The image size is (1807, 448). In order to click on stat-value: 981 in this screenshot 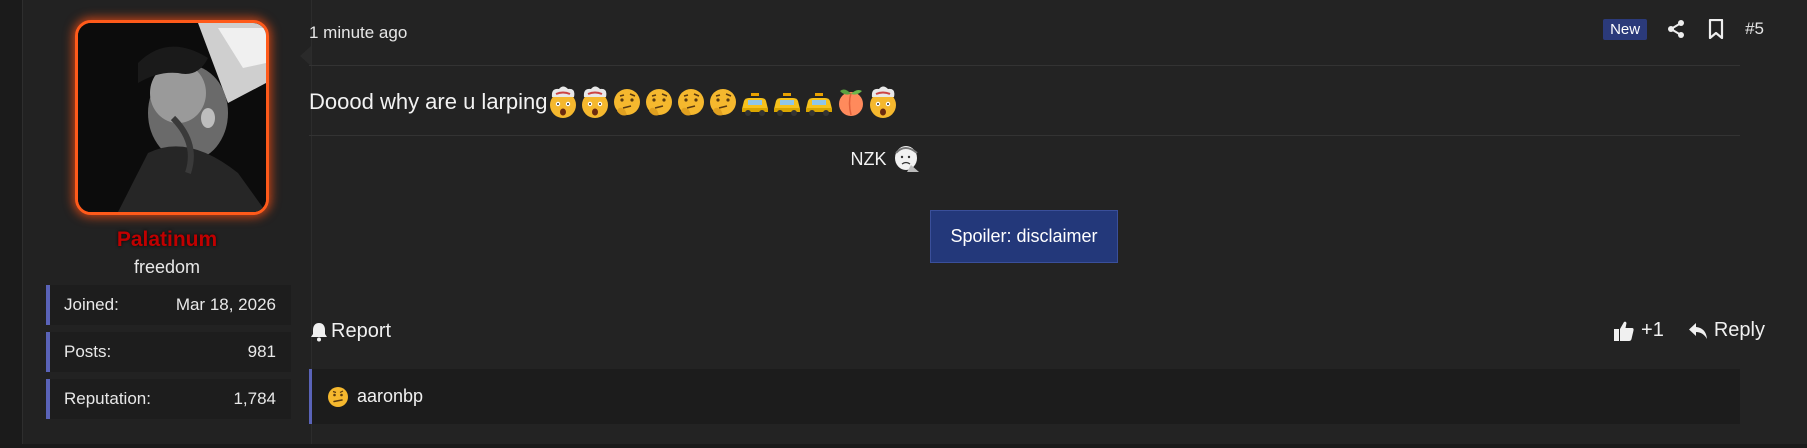, I will do `click(261, 351)`.